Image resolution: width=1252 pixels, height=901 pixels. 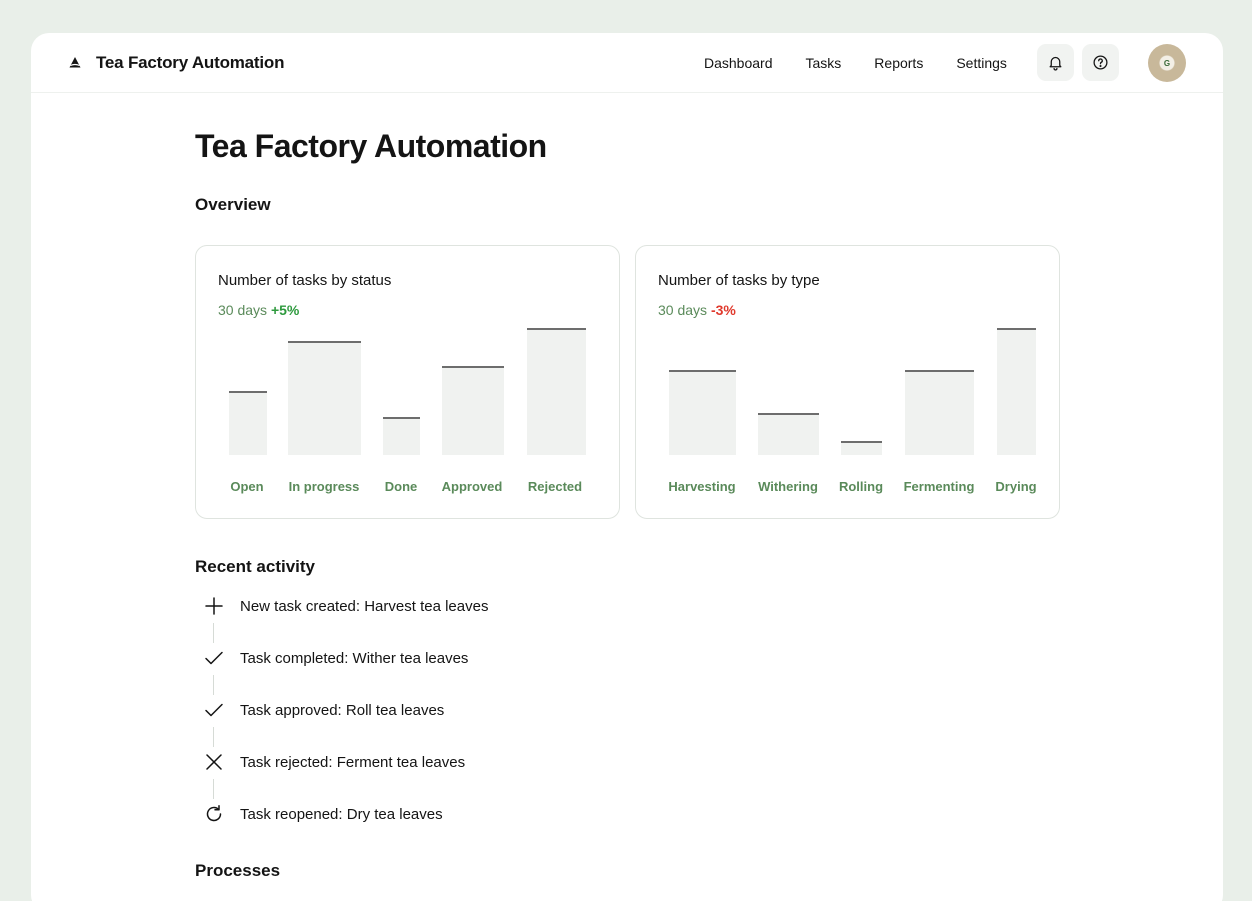 What do you see at coordinates (788, 486) in the screenshot?
I see `chart-category-label: Withering` at bounding box center [788, 486].